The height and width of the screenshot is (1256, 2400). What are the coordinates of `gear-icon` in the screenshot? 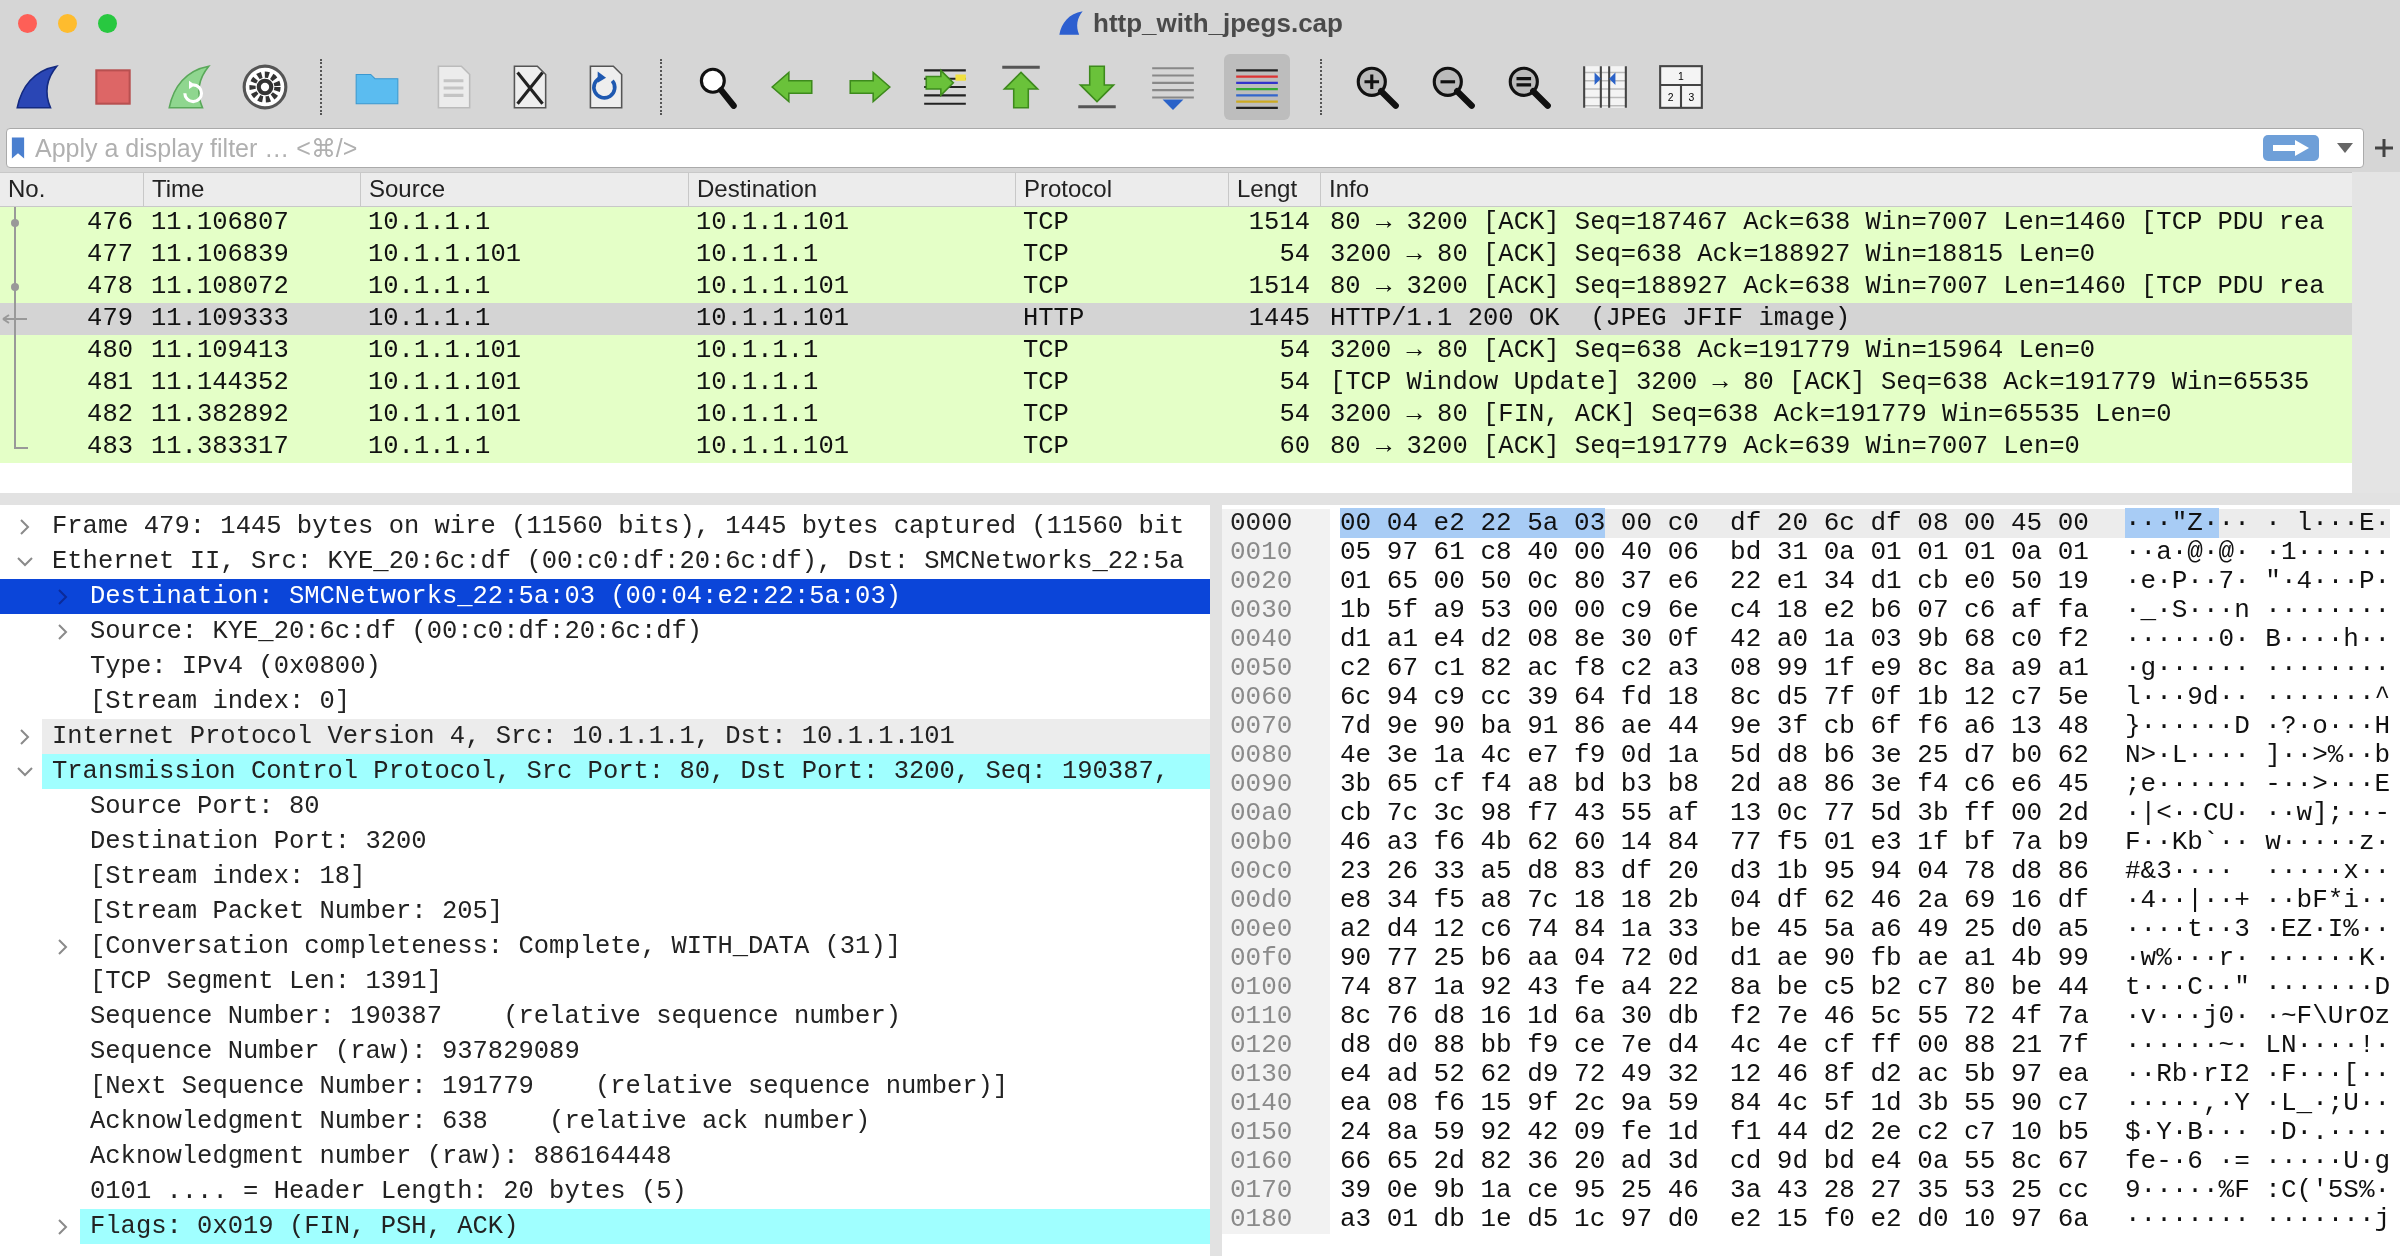 It's located at (265, 87).